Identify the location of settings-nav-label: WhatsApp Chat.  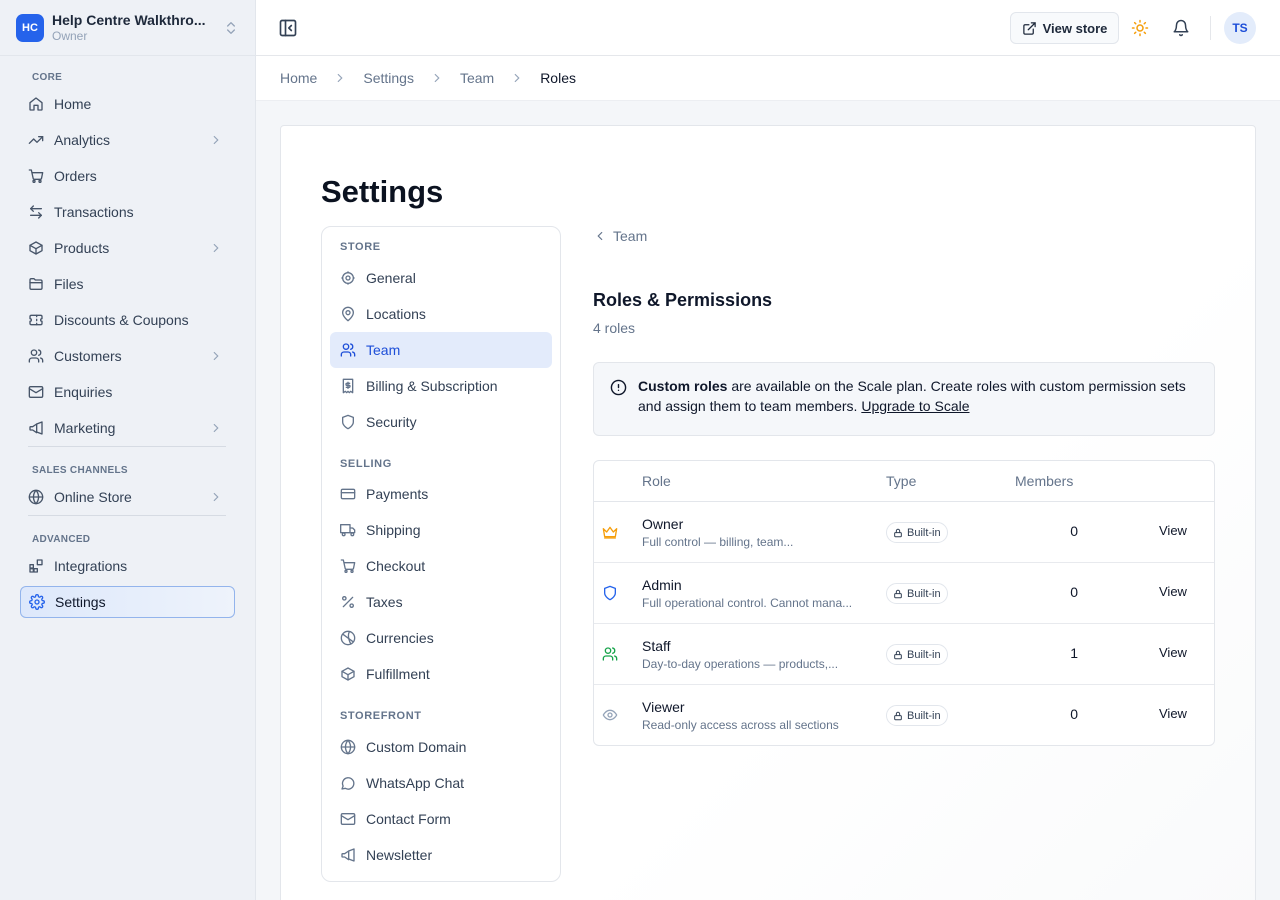
(415, 783).